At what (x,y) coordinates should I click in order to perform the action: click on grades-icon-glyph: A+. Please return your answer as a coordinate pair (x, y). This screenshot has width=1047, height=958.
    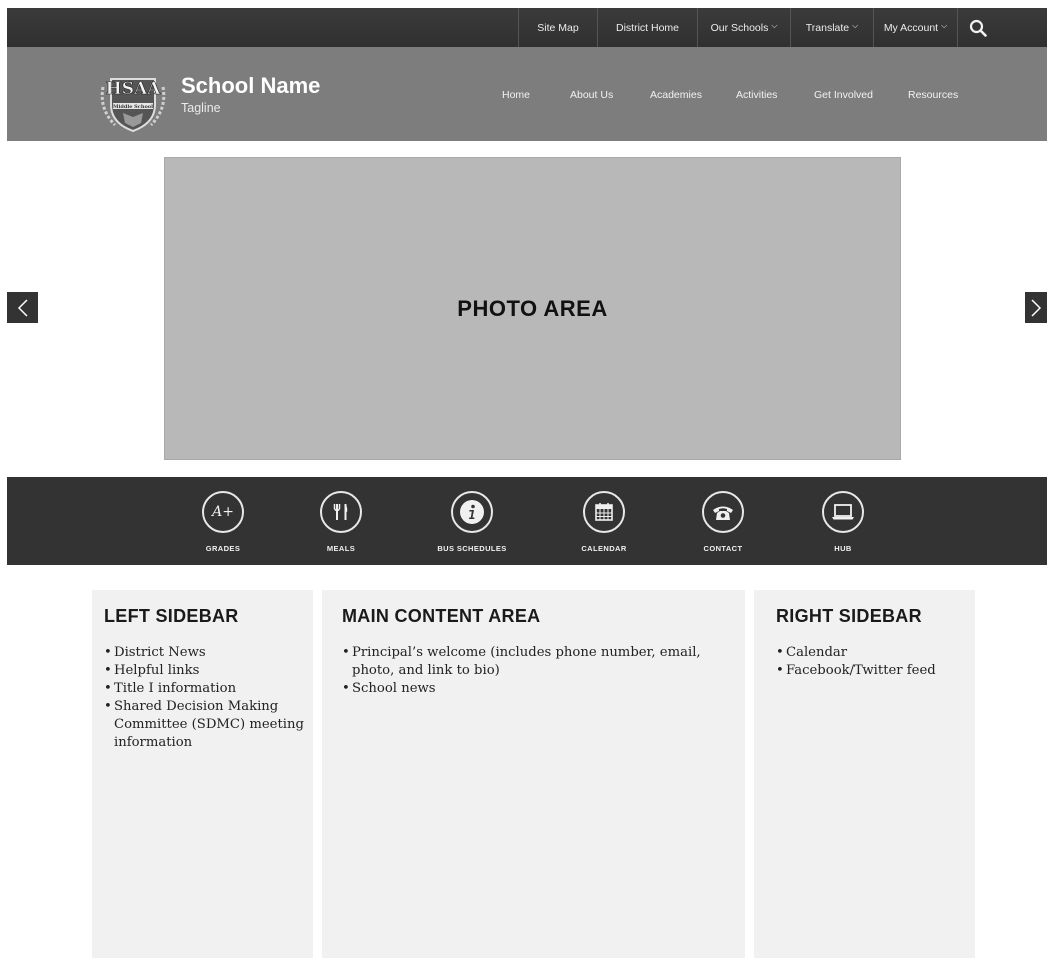
    Looking at the image, I should click on (223, 512).